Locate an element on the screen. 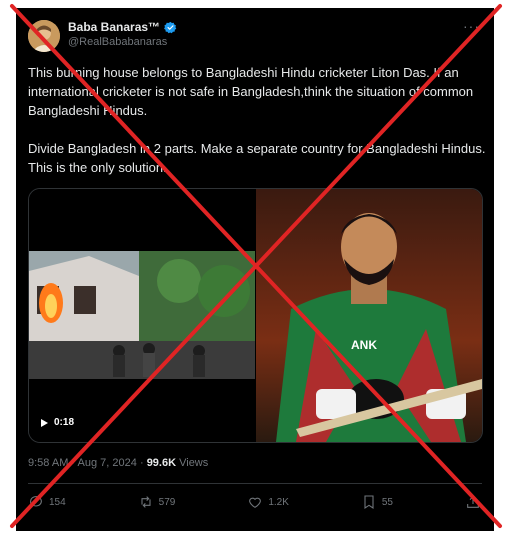 This screenshot has height=539, width=513. avatar-image is located at coordinates (44, 36).